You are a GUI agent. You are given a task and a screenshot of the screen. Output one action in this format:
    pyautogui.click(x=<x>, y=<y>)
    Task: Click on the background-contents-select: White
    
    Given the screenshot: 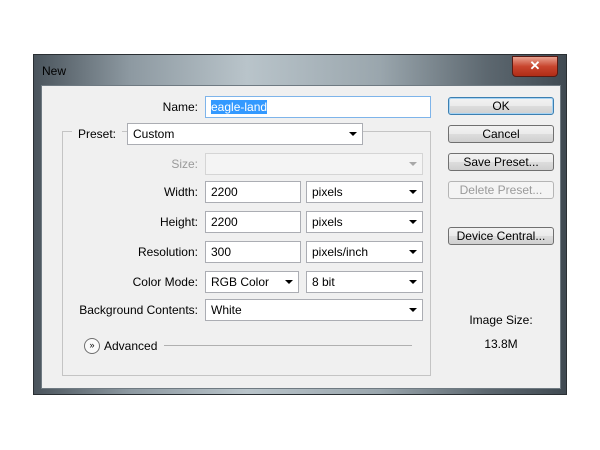 What is the action you would take?
    pyautogui.click(x=314, y=310)
    